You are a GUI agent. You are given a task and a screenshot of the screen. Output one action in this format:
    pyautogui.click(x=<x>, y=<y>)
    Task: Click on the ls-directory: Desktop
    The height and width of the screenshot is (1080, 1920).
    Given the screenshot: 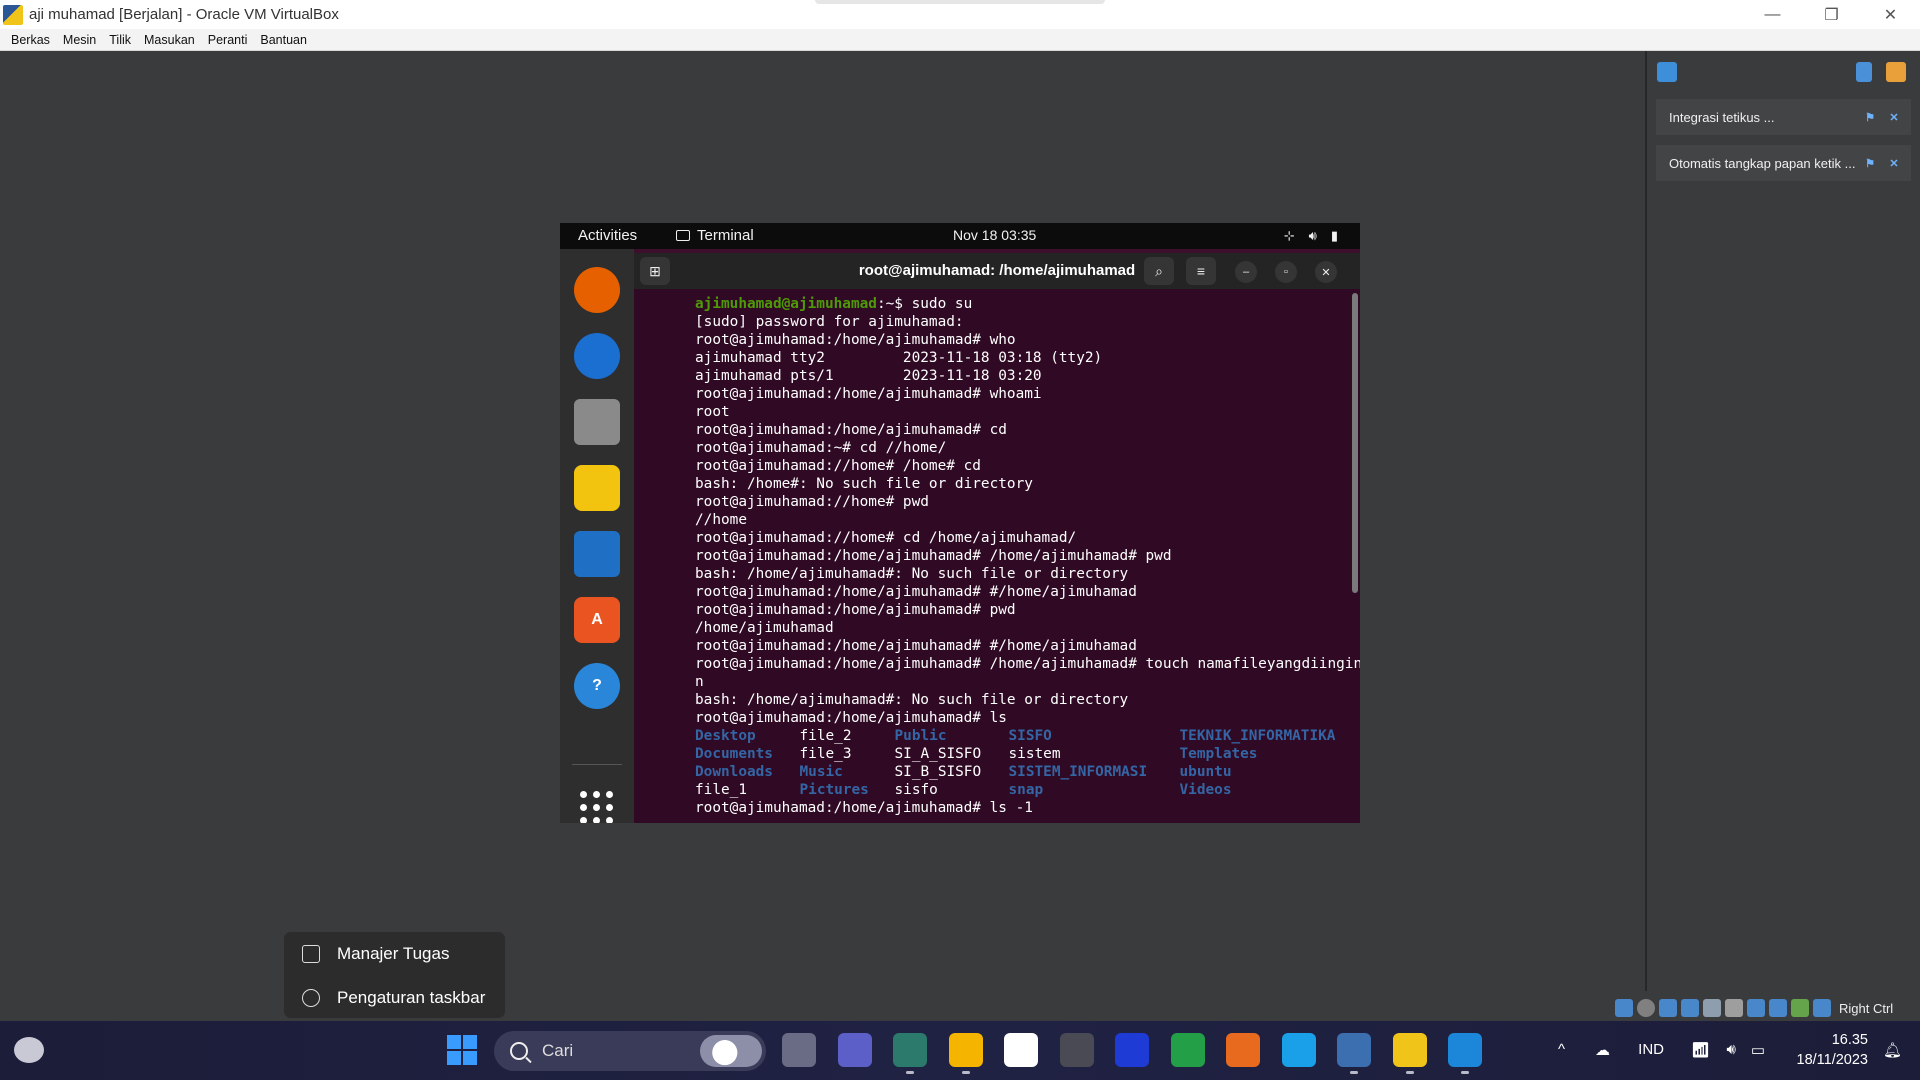 What is the action you would take?
    pyautogui.click(x=725, y=736)
    